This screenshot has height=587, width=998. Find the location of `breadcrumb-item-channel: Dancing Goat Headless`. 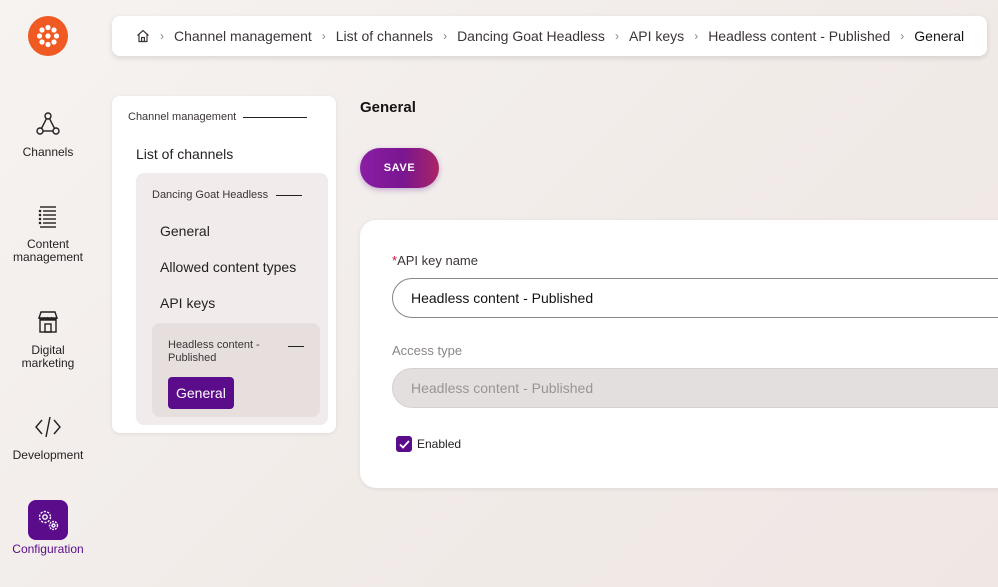

breadcrumb-item-channel: Dancing Goat Headless is located at coordinates (531, 36).